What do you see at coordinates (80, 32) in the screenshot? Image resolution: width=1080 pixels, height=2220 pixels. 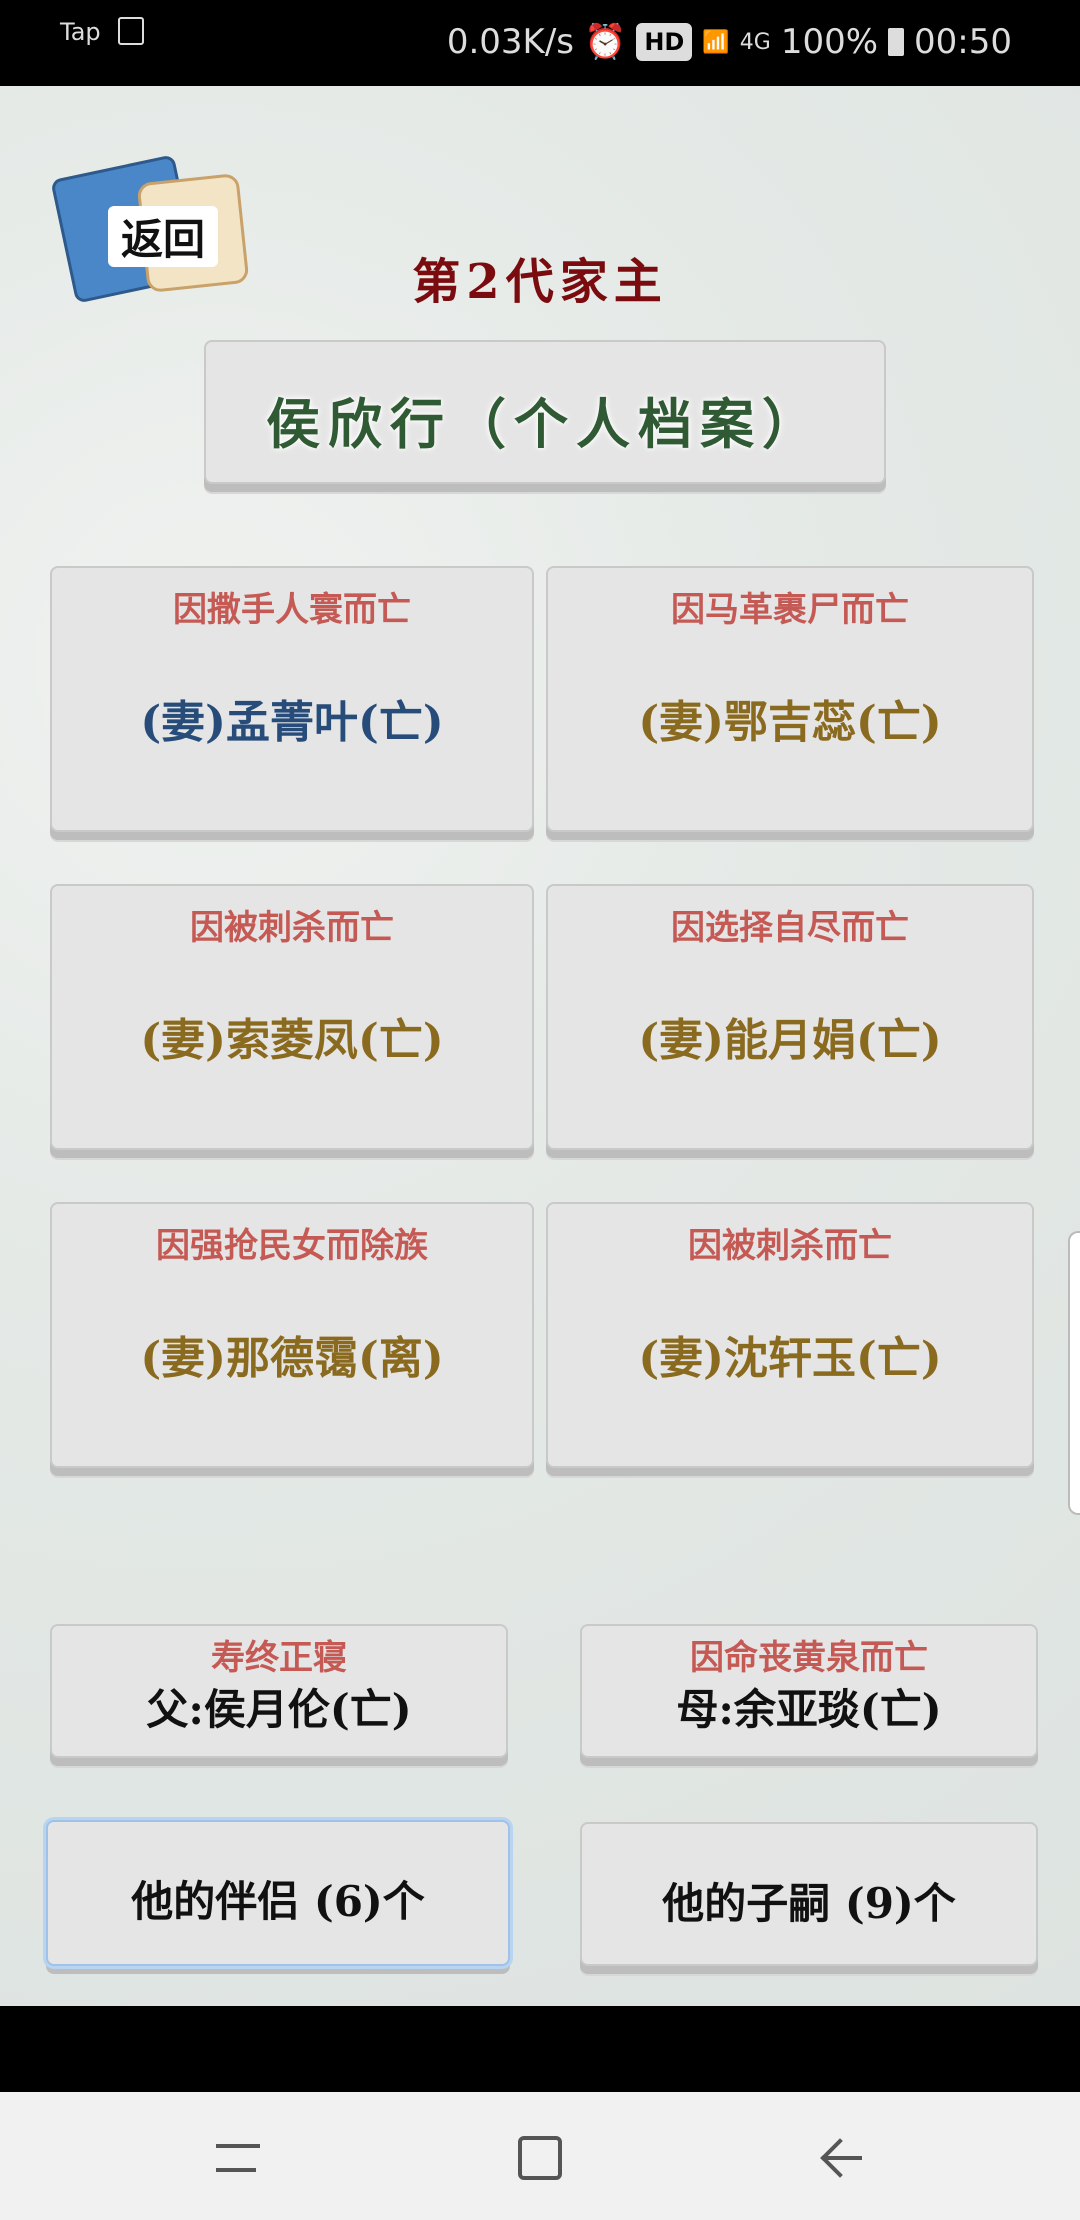 I see `tap-app-indicator: Tap` at bounding box center [80, 32].